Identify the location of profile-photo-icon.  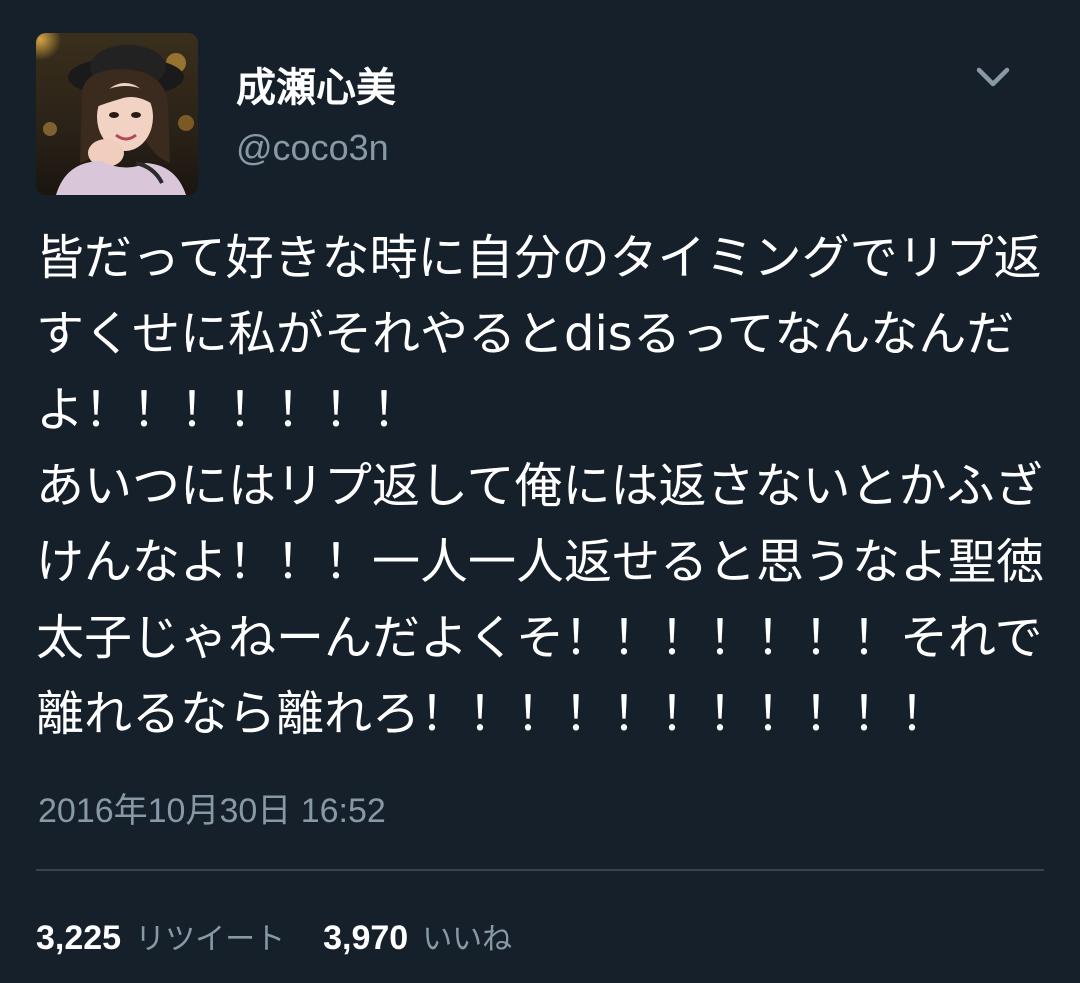
(117, 114).